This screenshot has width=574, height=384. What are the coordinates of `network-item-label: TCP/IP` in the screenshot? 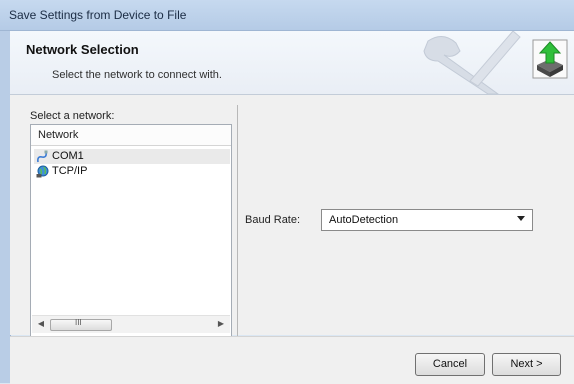 It's located at (70, 171).